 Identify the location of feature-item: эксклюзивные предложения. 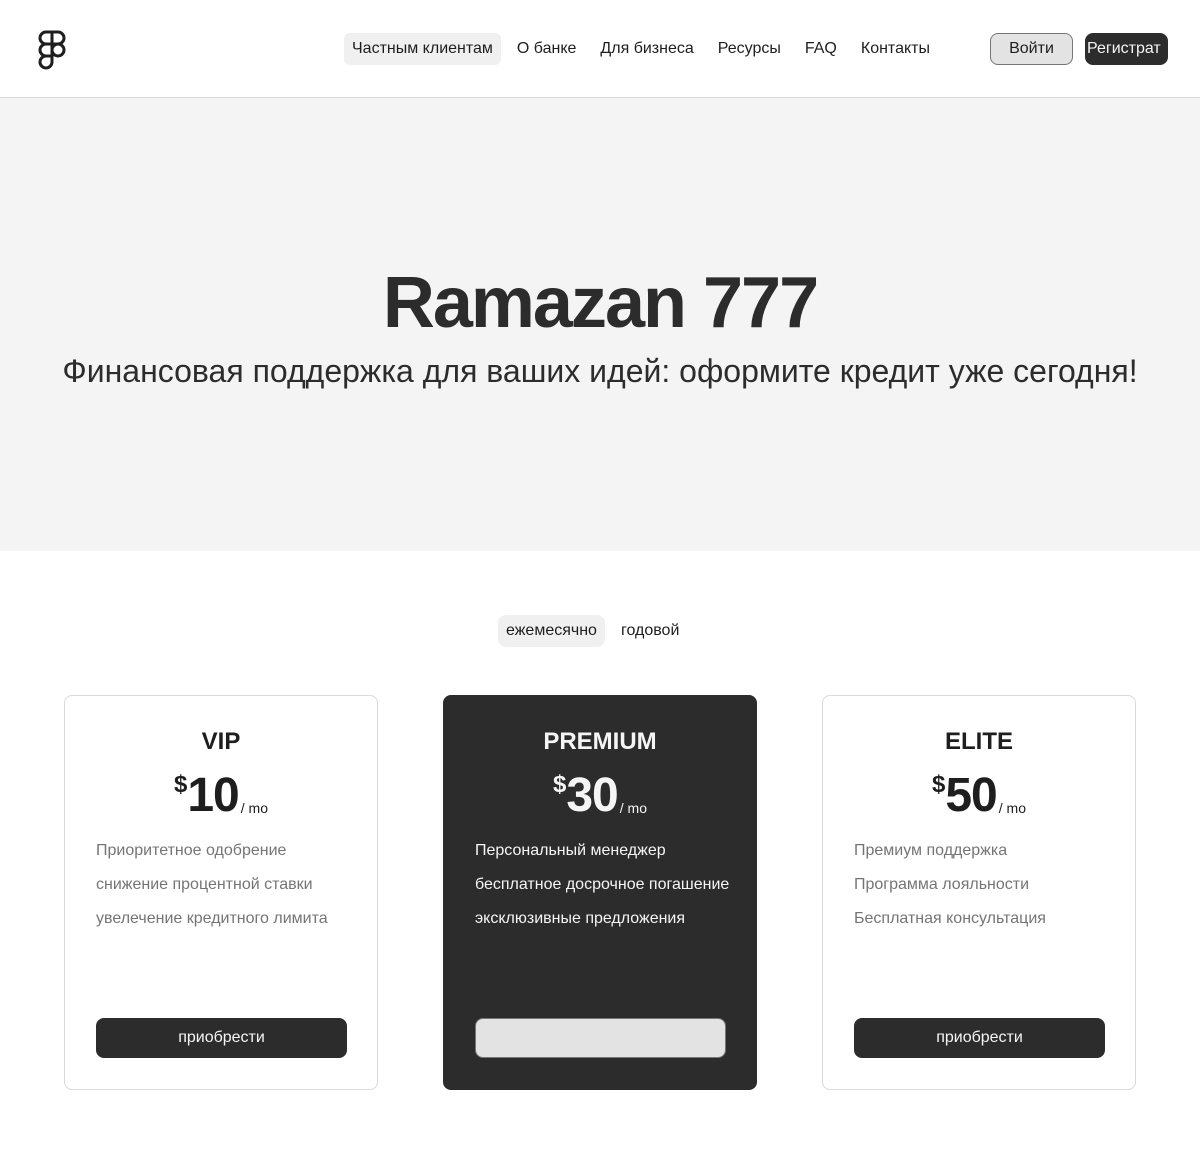
(580, 918).